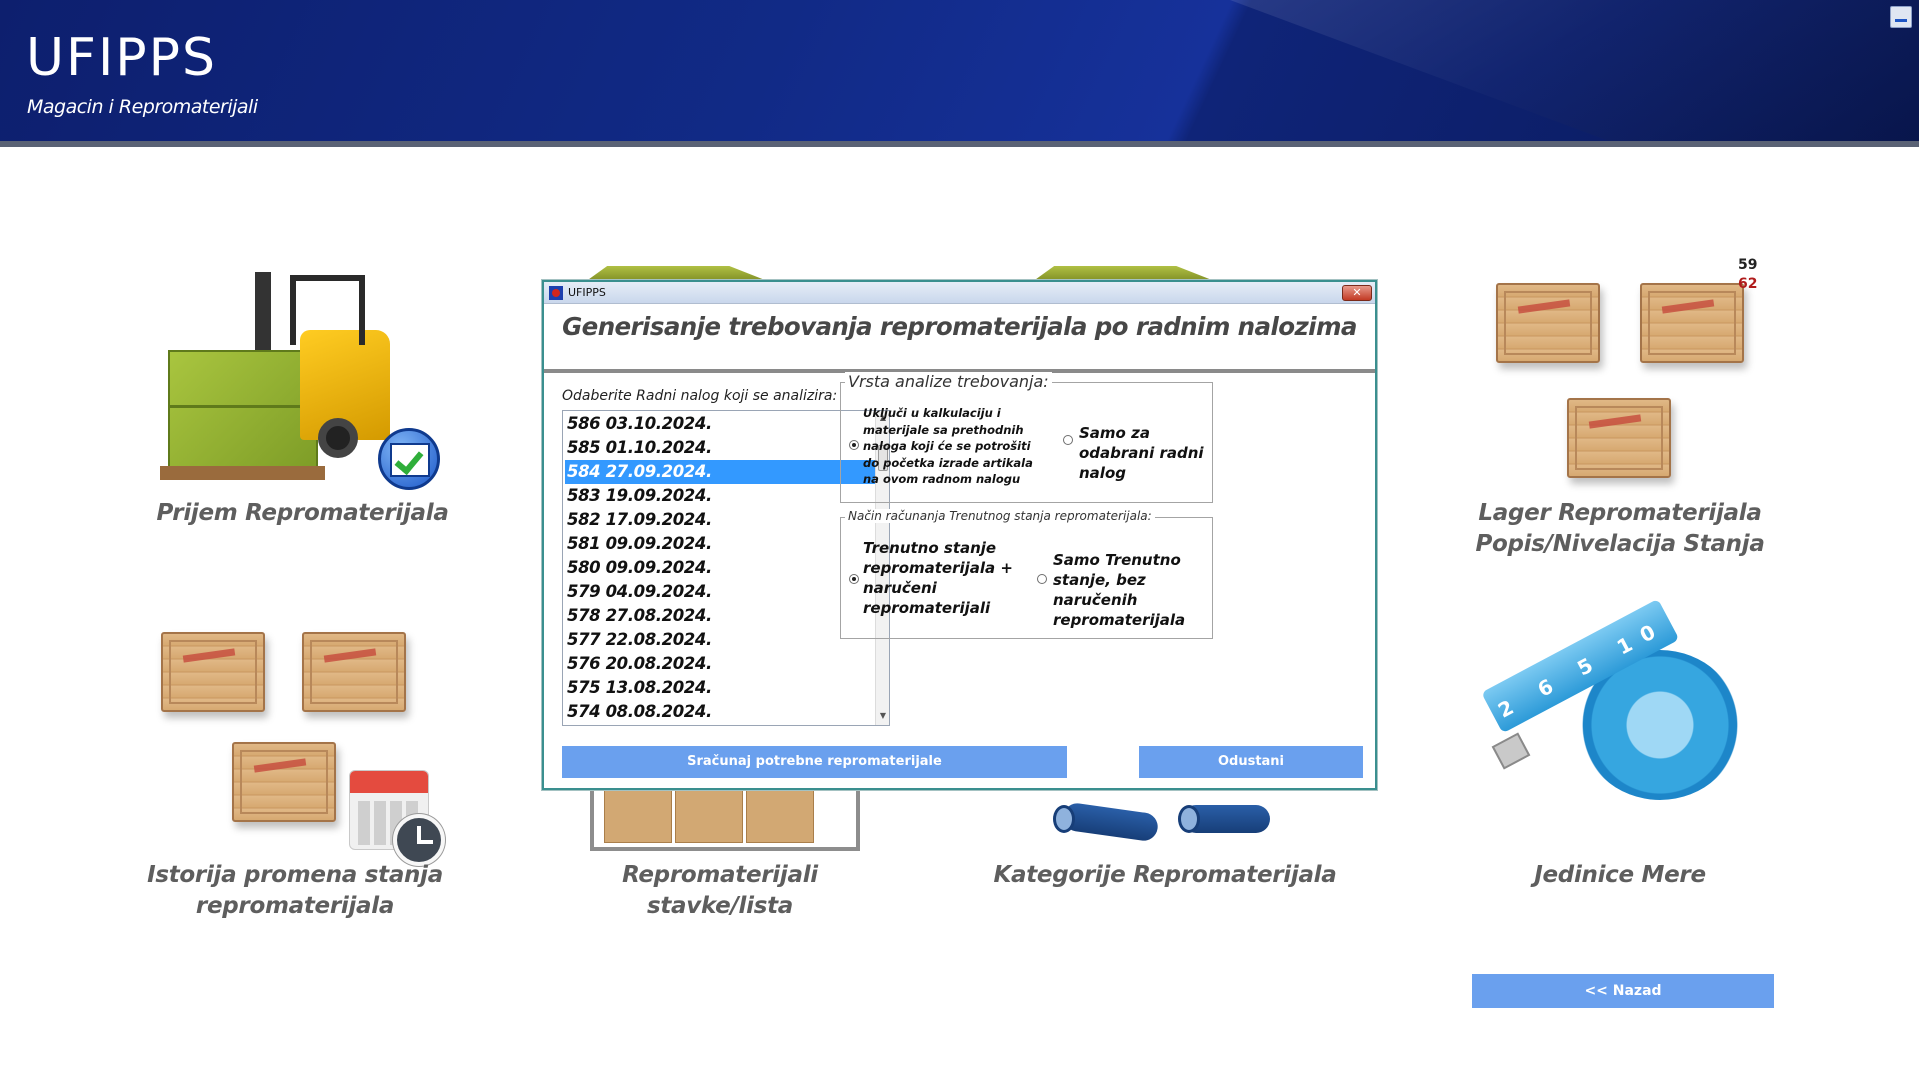 This screenshot has height=1080, width=1919. Describe the element at coordinates (295, 906) in the screenshot. I see `tile-label-istorija-line2: repromaterijala` at that location.